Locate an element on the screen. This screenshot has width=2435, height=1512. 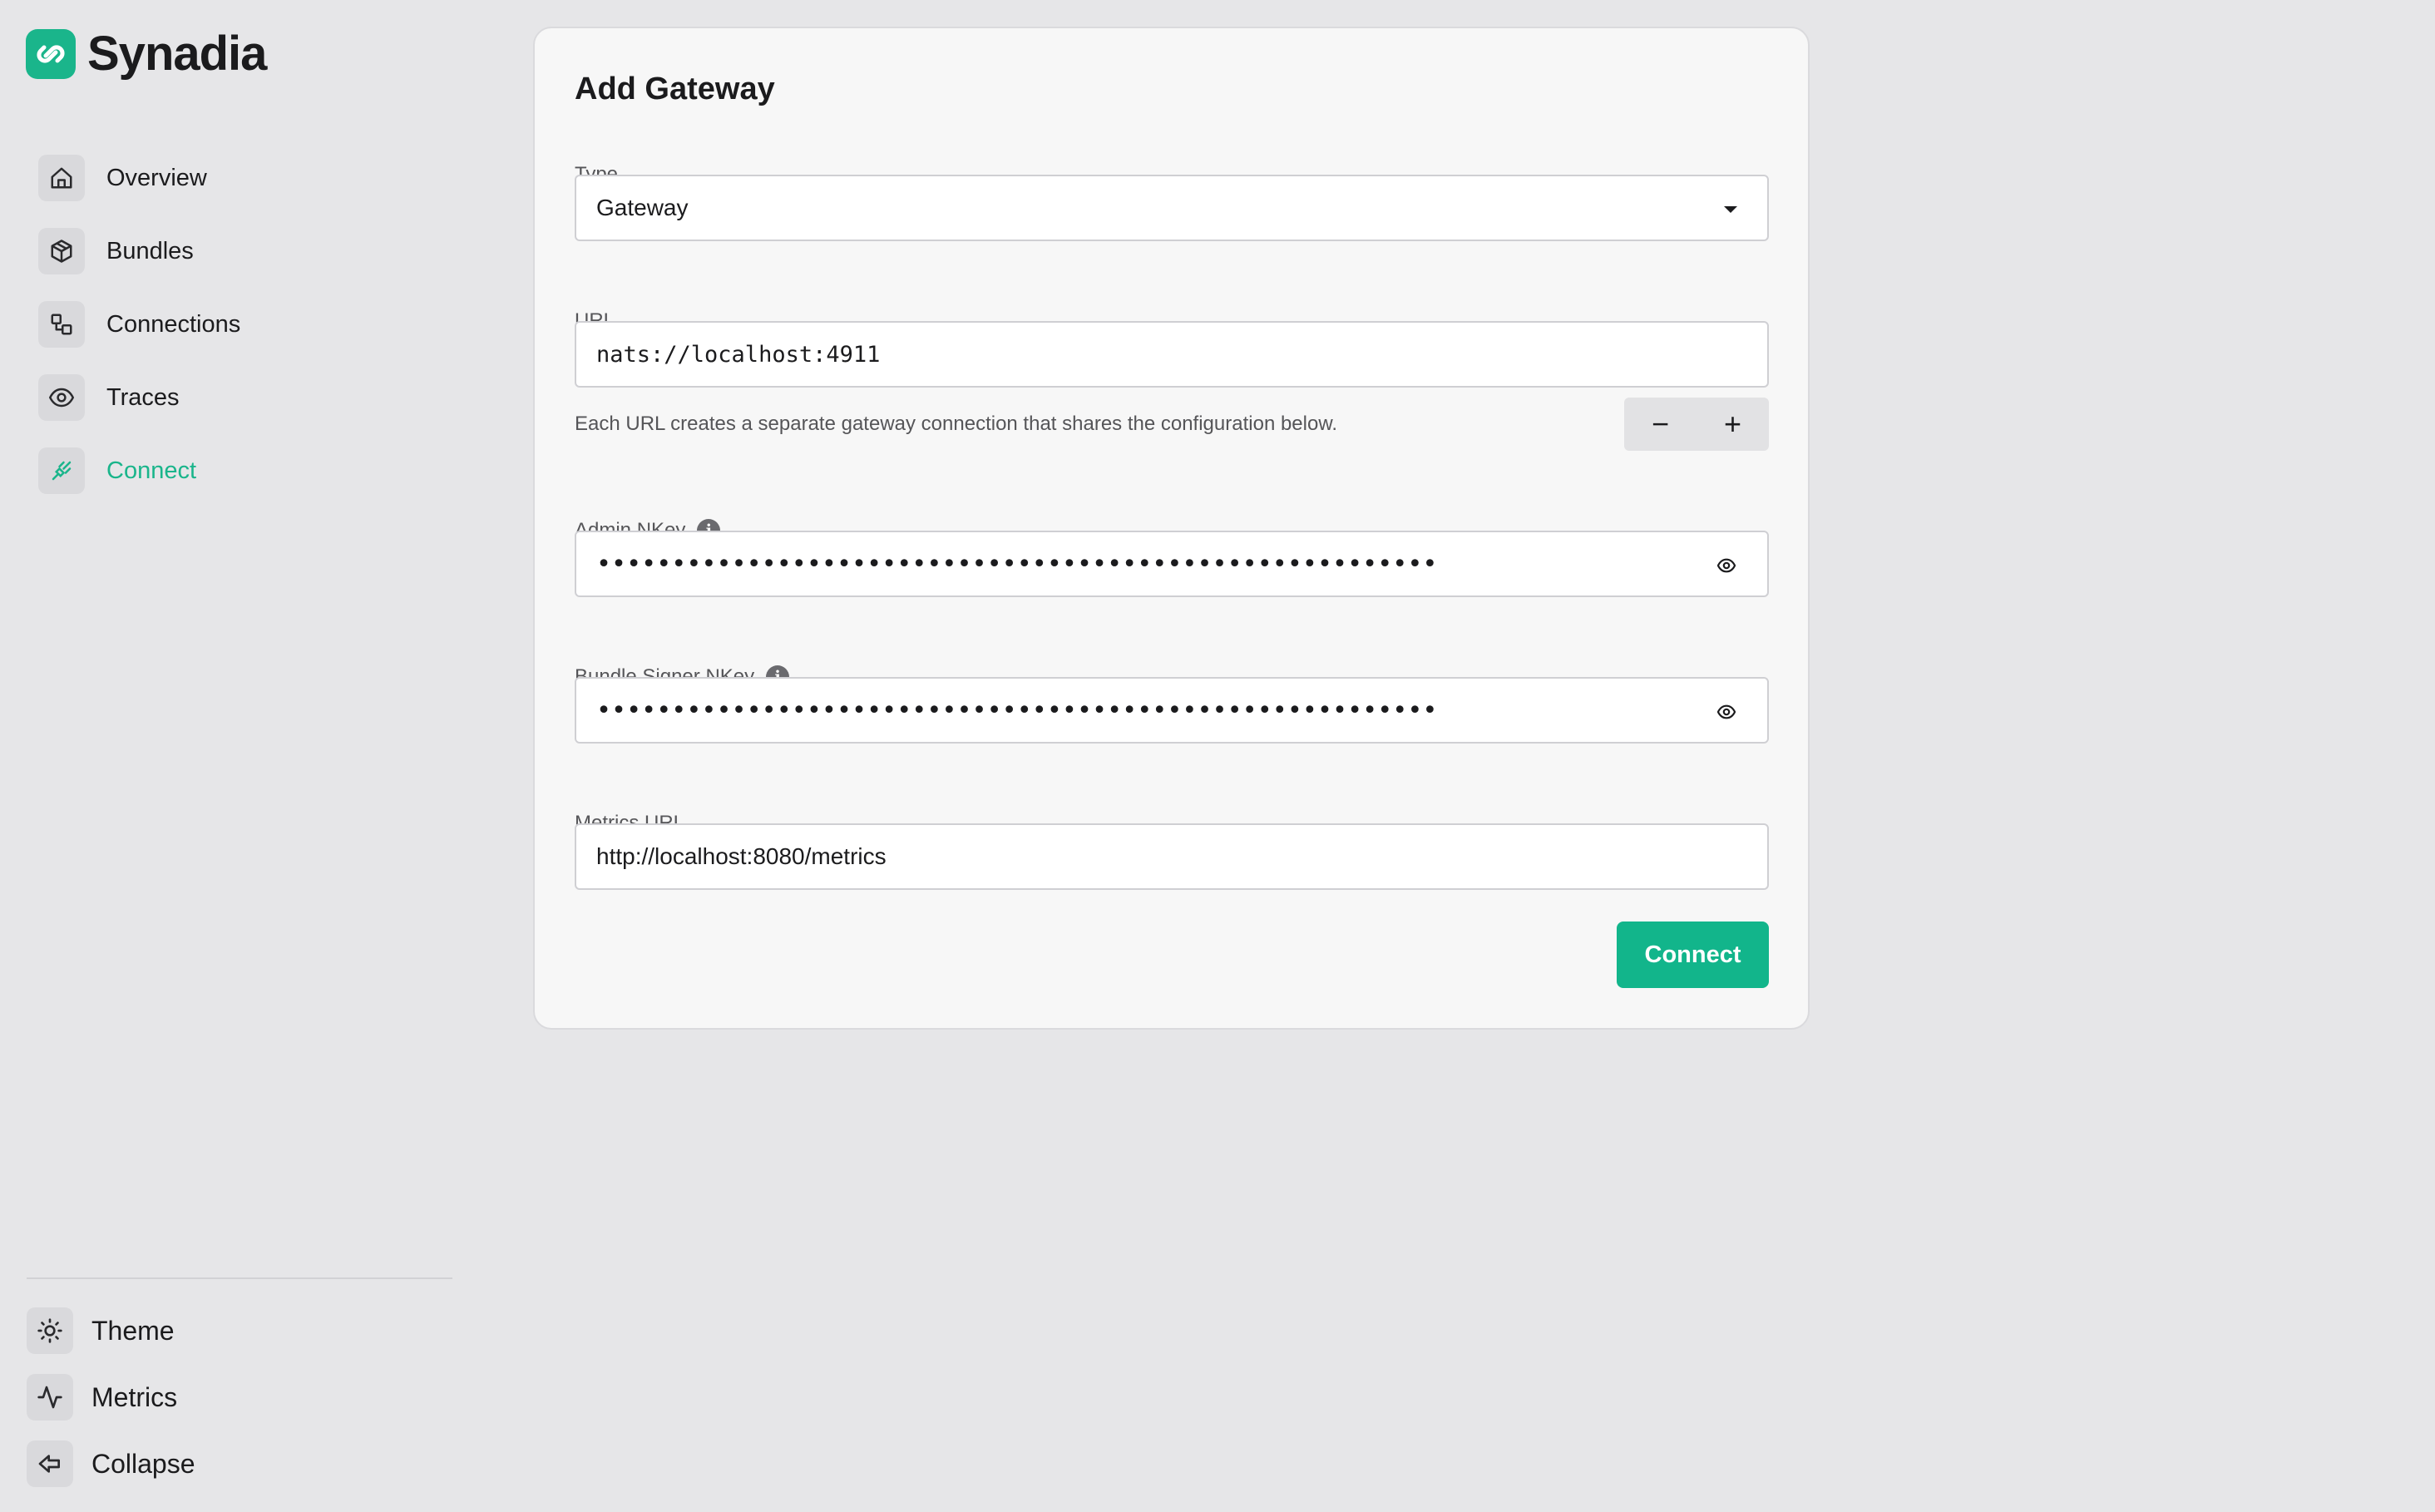
sidebar-item-collapse: Collapse is located at coordinates (111, 1463).